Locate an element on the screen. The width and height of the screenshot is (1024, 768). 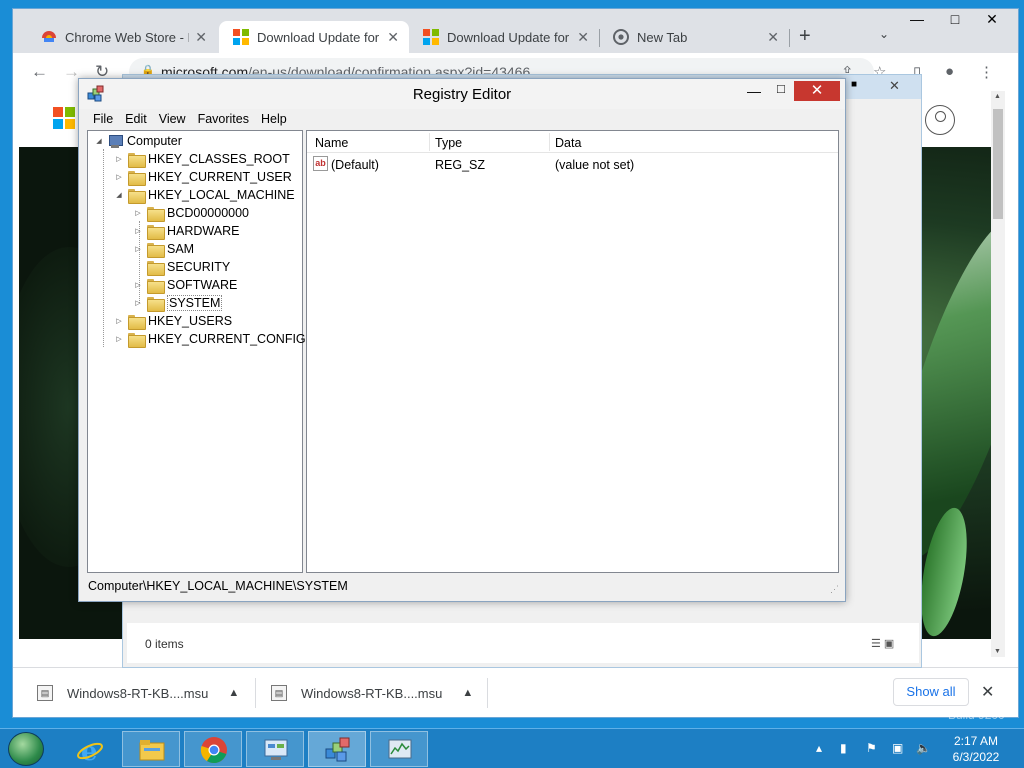
tree-node-computer: ◢ Computer is located at coordinates (138, 141).